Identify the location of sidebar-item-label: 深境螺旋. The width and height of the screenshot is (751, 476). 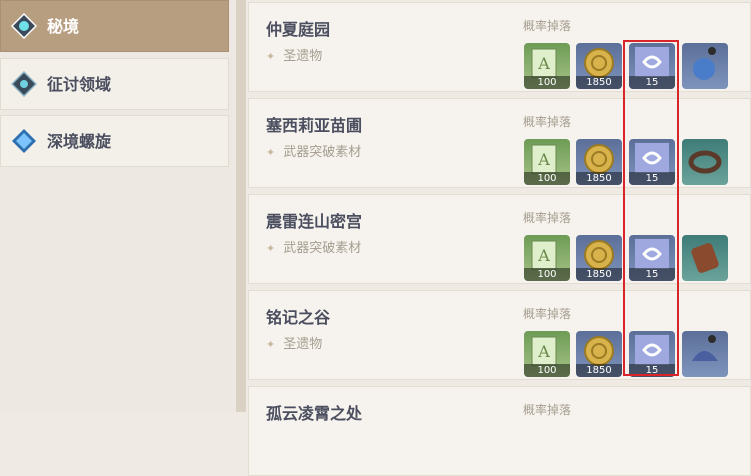
(79, 141).